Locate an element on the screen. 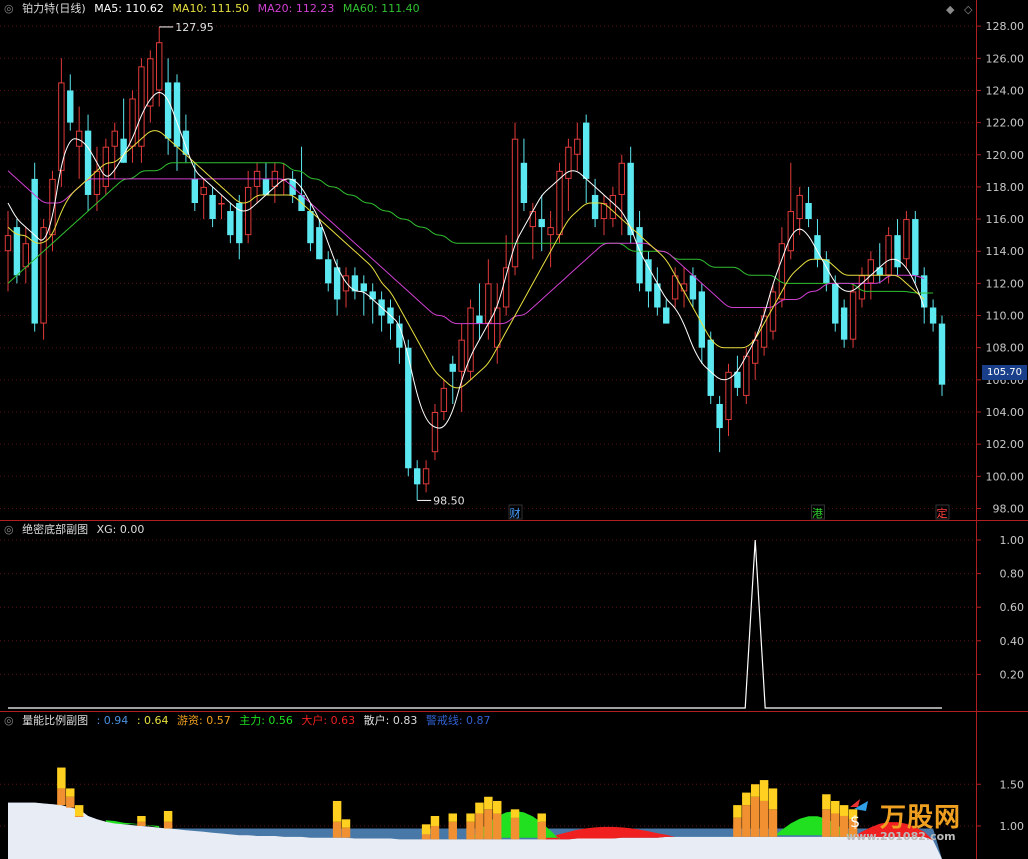  diamond-icon: ◆ is located at coordinates (950, 9).